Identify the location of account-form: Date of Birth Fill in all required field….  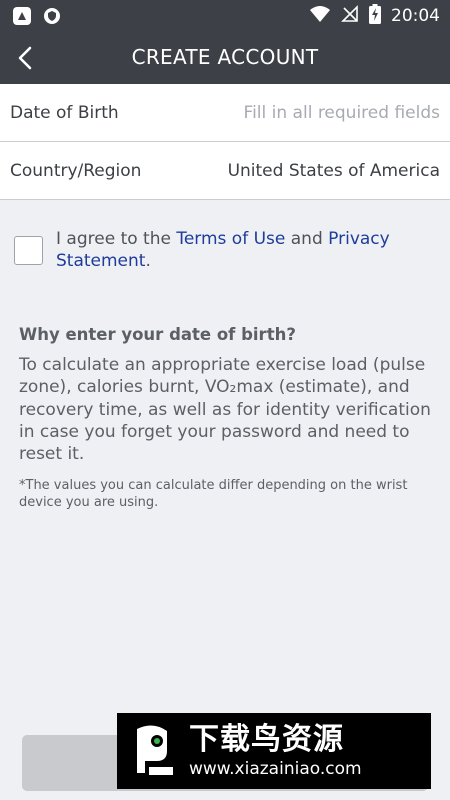
(225, 142).